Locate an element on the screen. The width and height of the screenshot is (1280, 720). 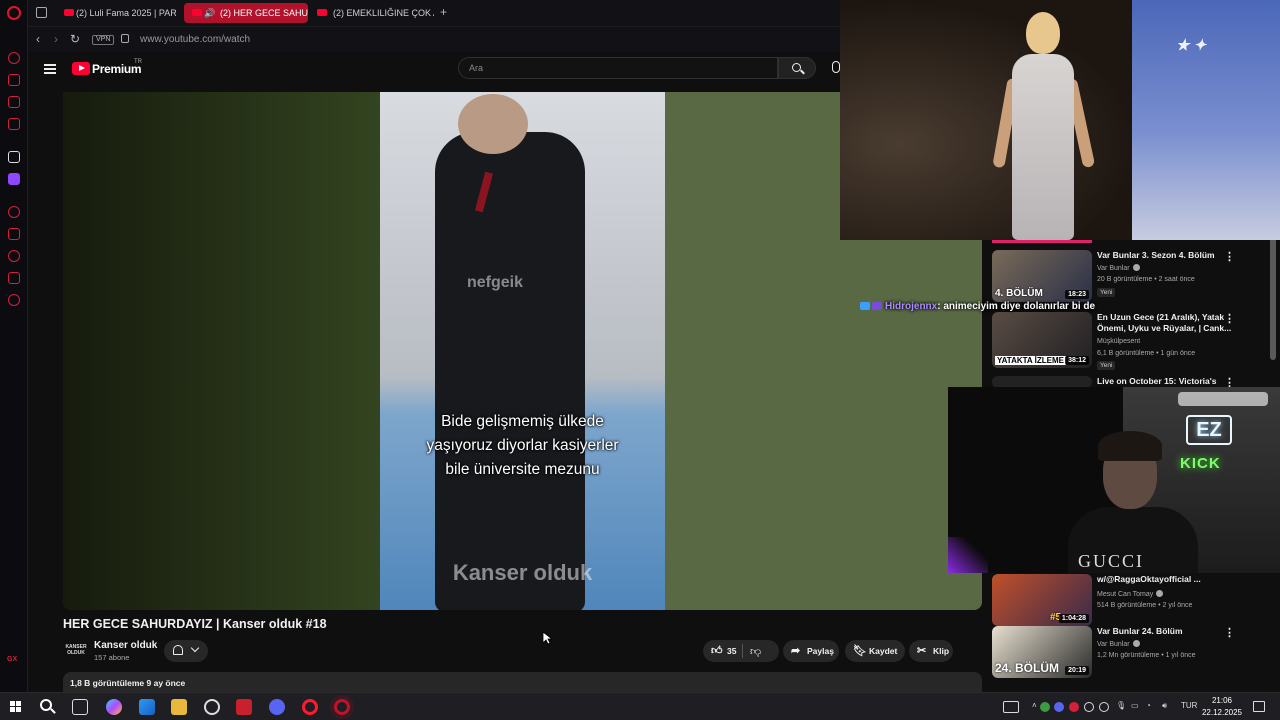
youtube-logo-icon is located at coordinates (81, 68).